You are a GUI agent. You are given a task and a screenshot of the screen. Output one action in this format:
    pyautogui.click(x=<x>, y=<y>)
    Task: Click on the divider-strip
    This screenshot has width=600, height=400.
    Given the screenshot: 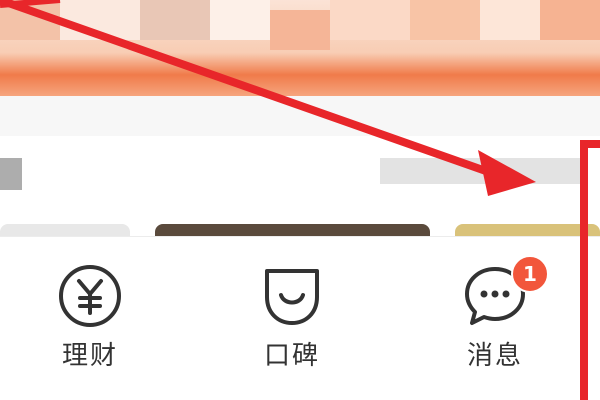 What is the action you would take?
    pyautogui.click(x=300, y=116)
    